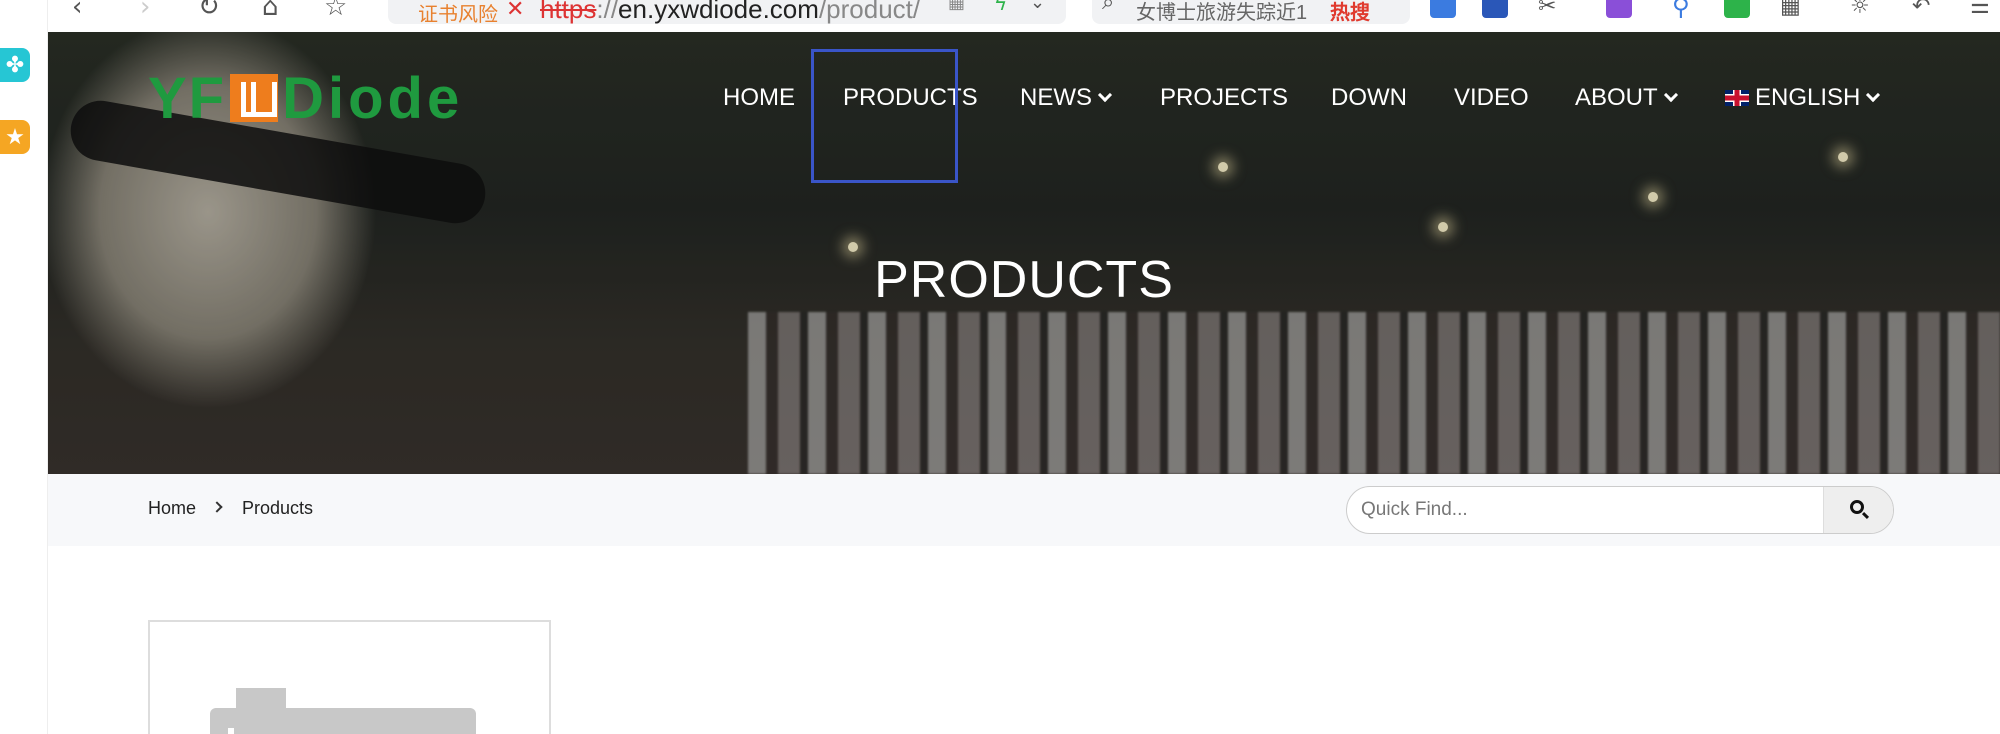 The height and width of the screenshot is (734, 2000). I want to click on nav-down: DOWN, so click(1369, 98).